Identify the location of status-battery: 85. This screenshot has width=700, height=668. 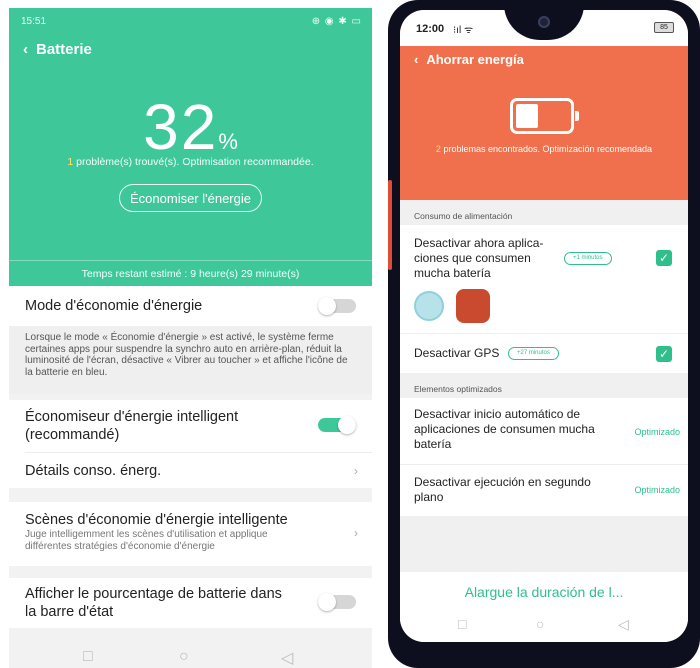
(664, 27).